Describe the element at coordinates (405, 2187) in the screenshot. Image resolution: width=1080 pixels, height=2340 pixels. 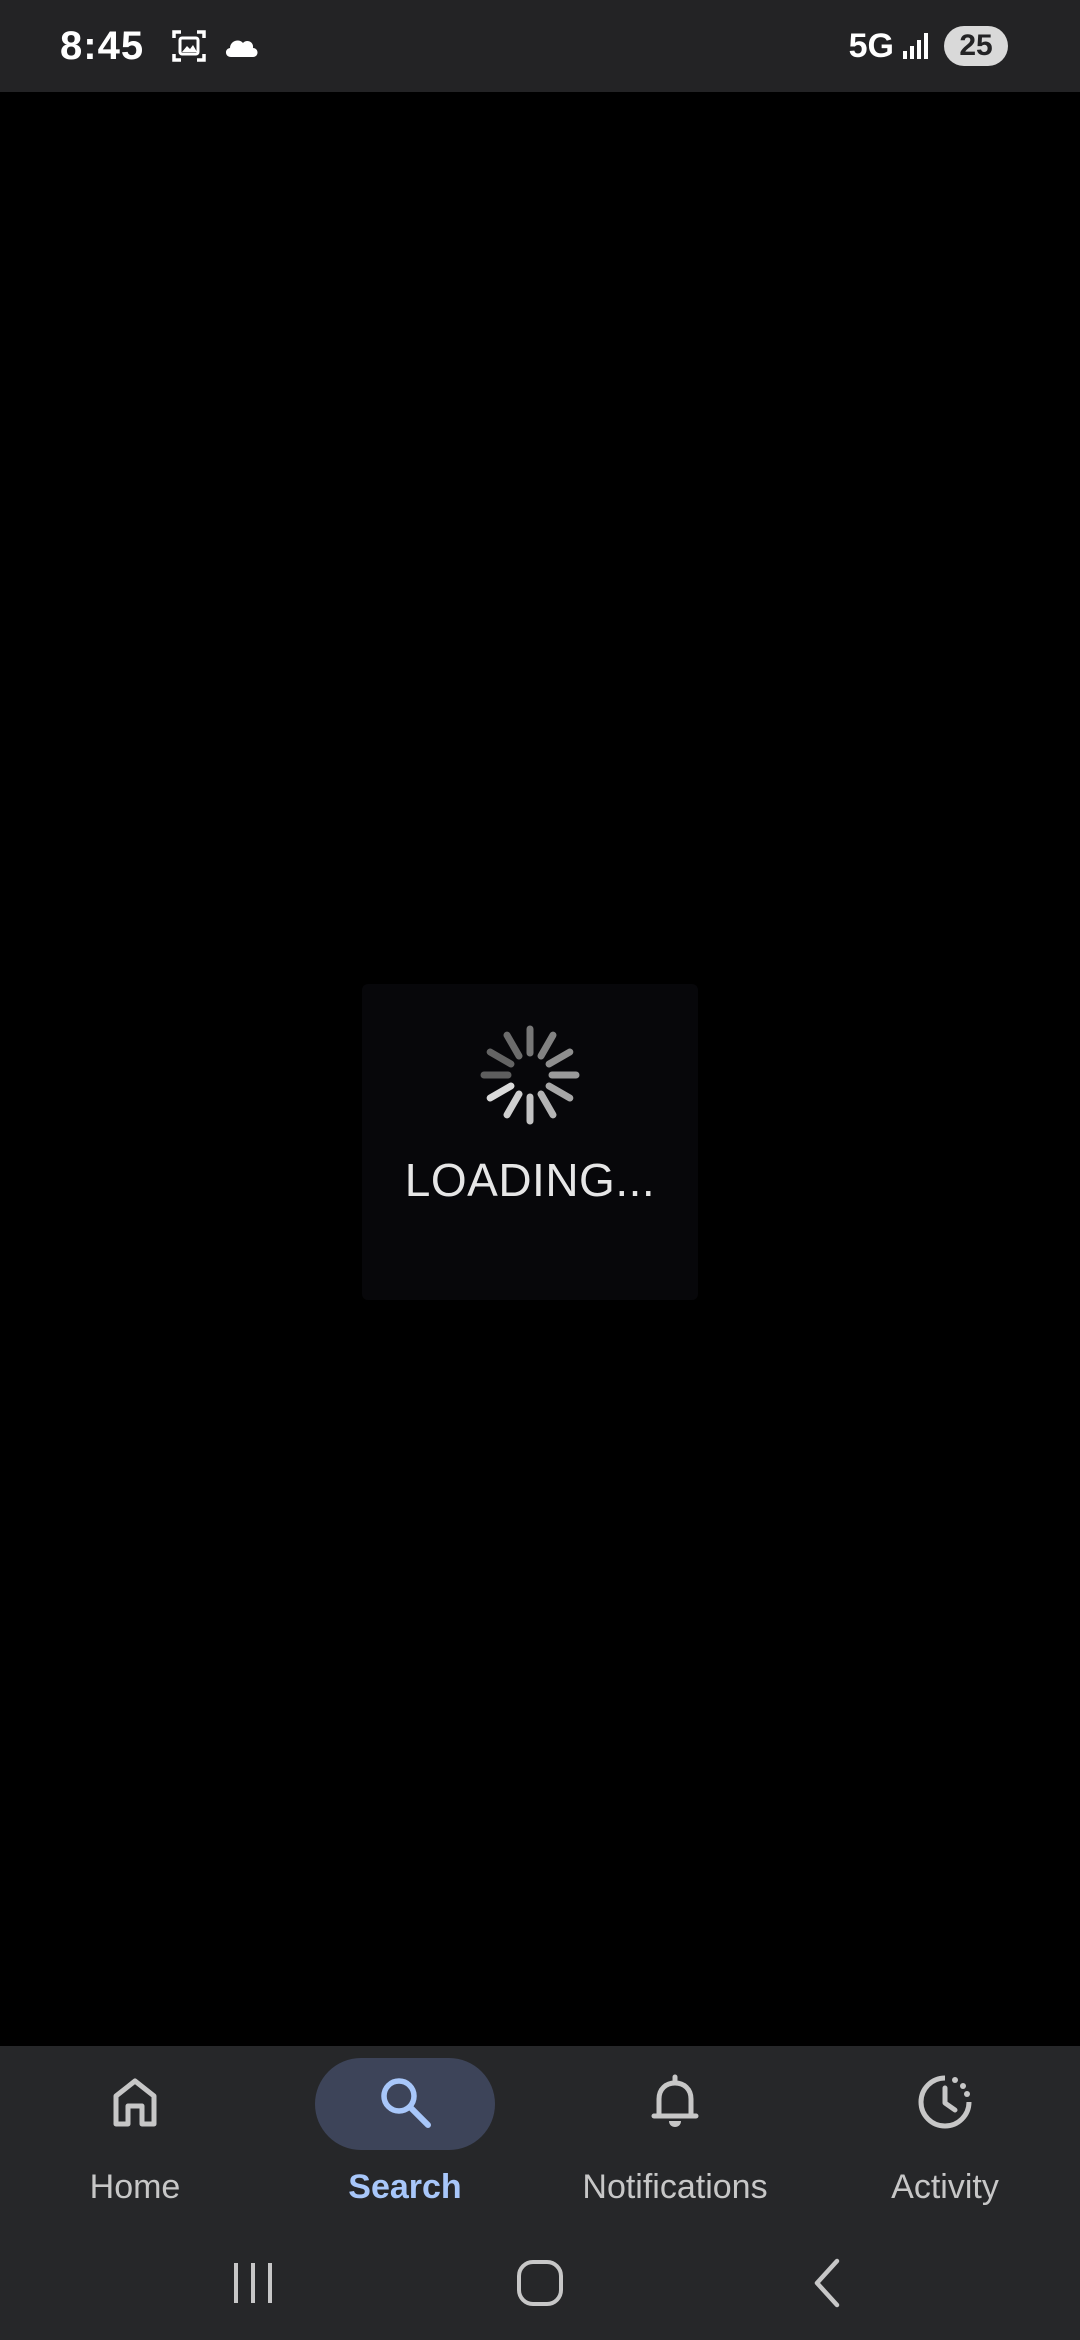
I see `nav-label-search: Search` at that location.